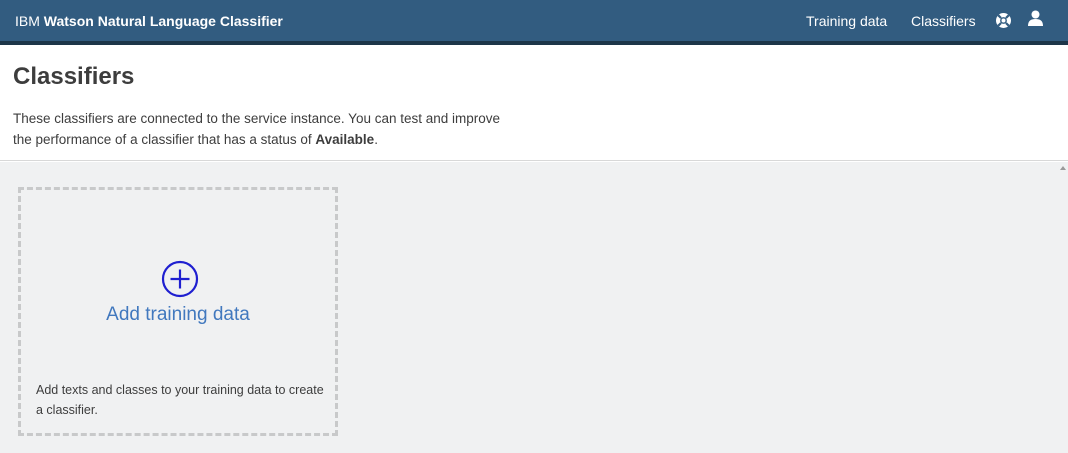 This screenshot has width=1068, height=453. Describe the element at coordinates (846, 21) in the screenshot. I see `nav-training-data-link: Training data` at that location.